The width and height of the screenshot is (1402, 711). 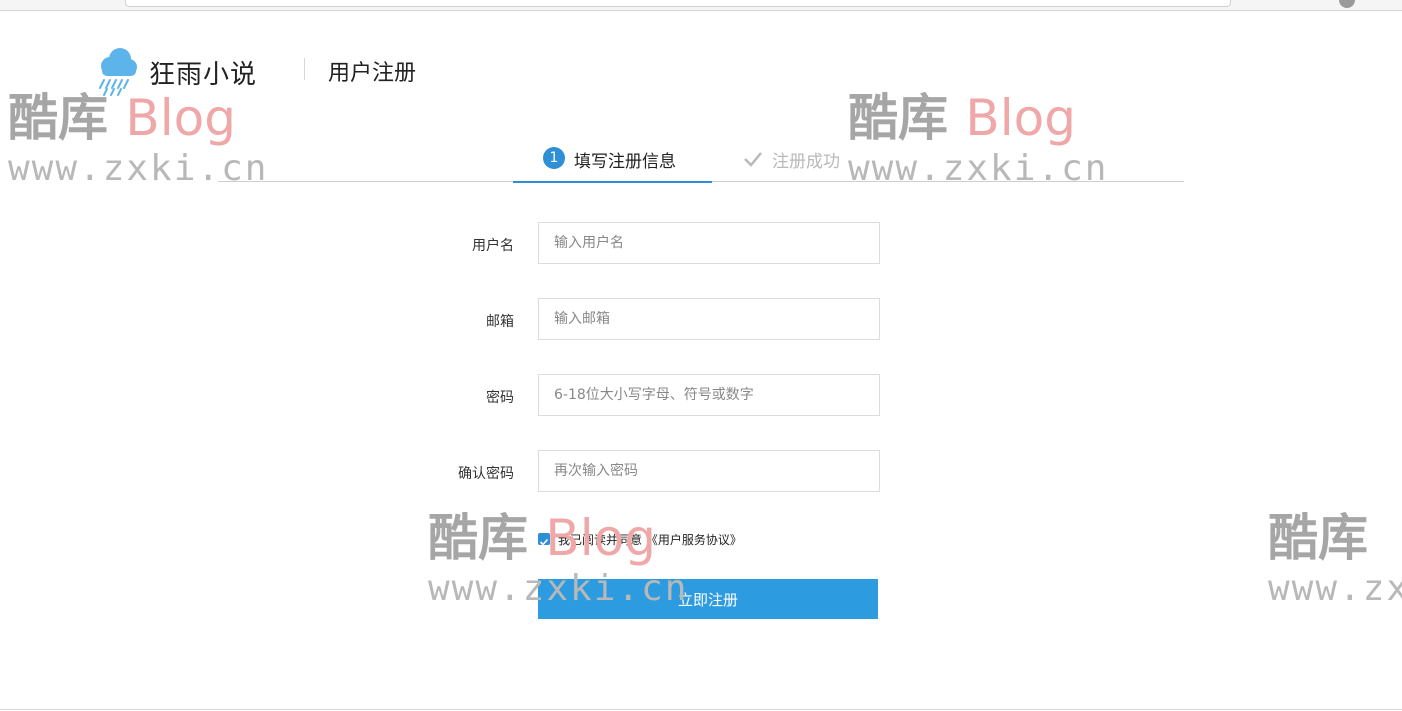 What do you see at coordinates (304, 69) in the screenshot?
I see `header-divider` at bounding box center [304, 69].